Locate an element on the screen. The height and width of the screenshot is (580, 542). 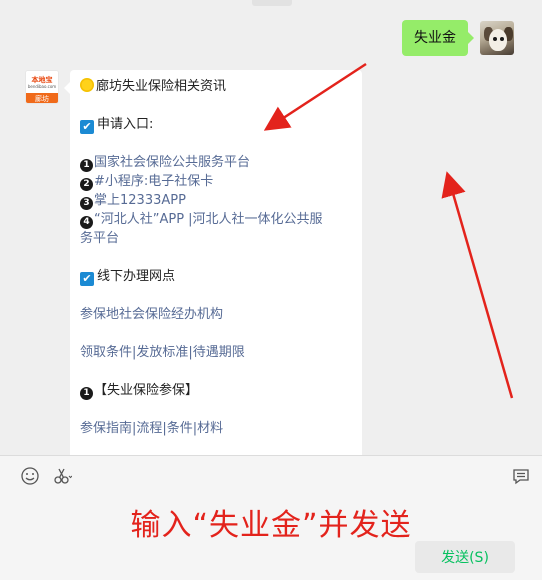
section1-heading: 【失业保险参保】 is located at coordinates (146, 390).